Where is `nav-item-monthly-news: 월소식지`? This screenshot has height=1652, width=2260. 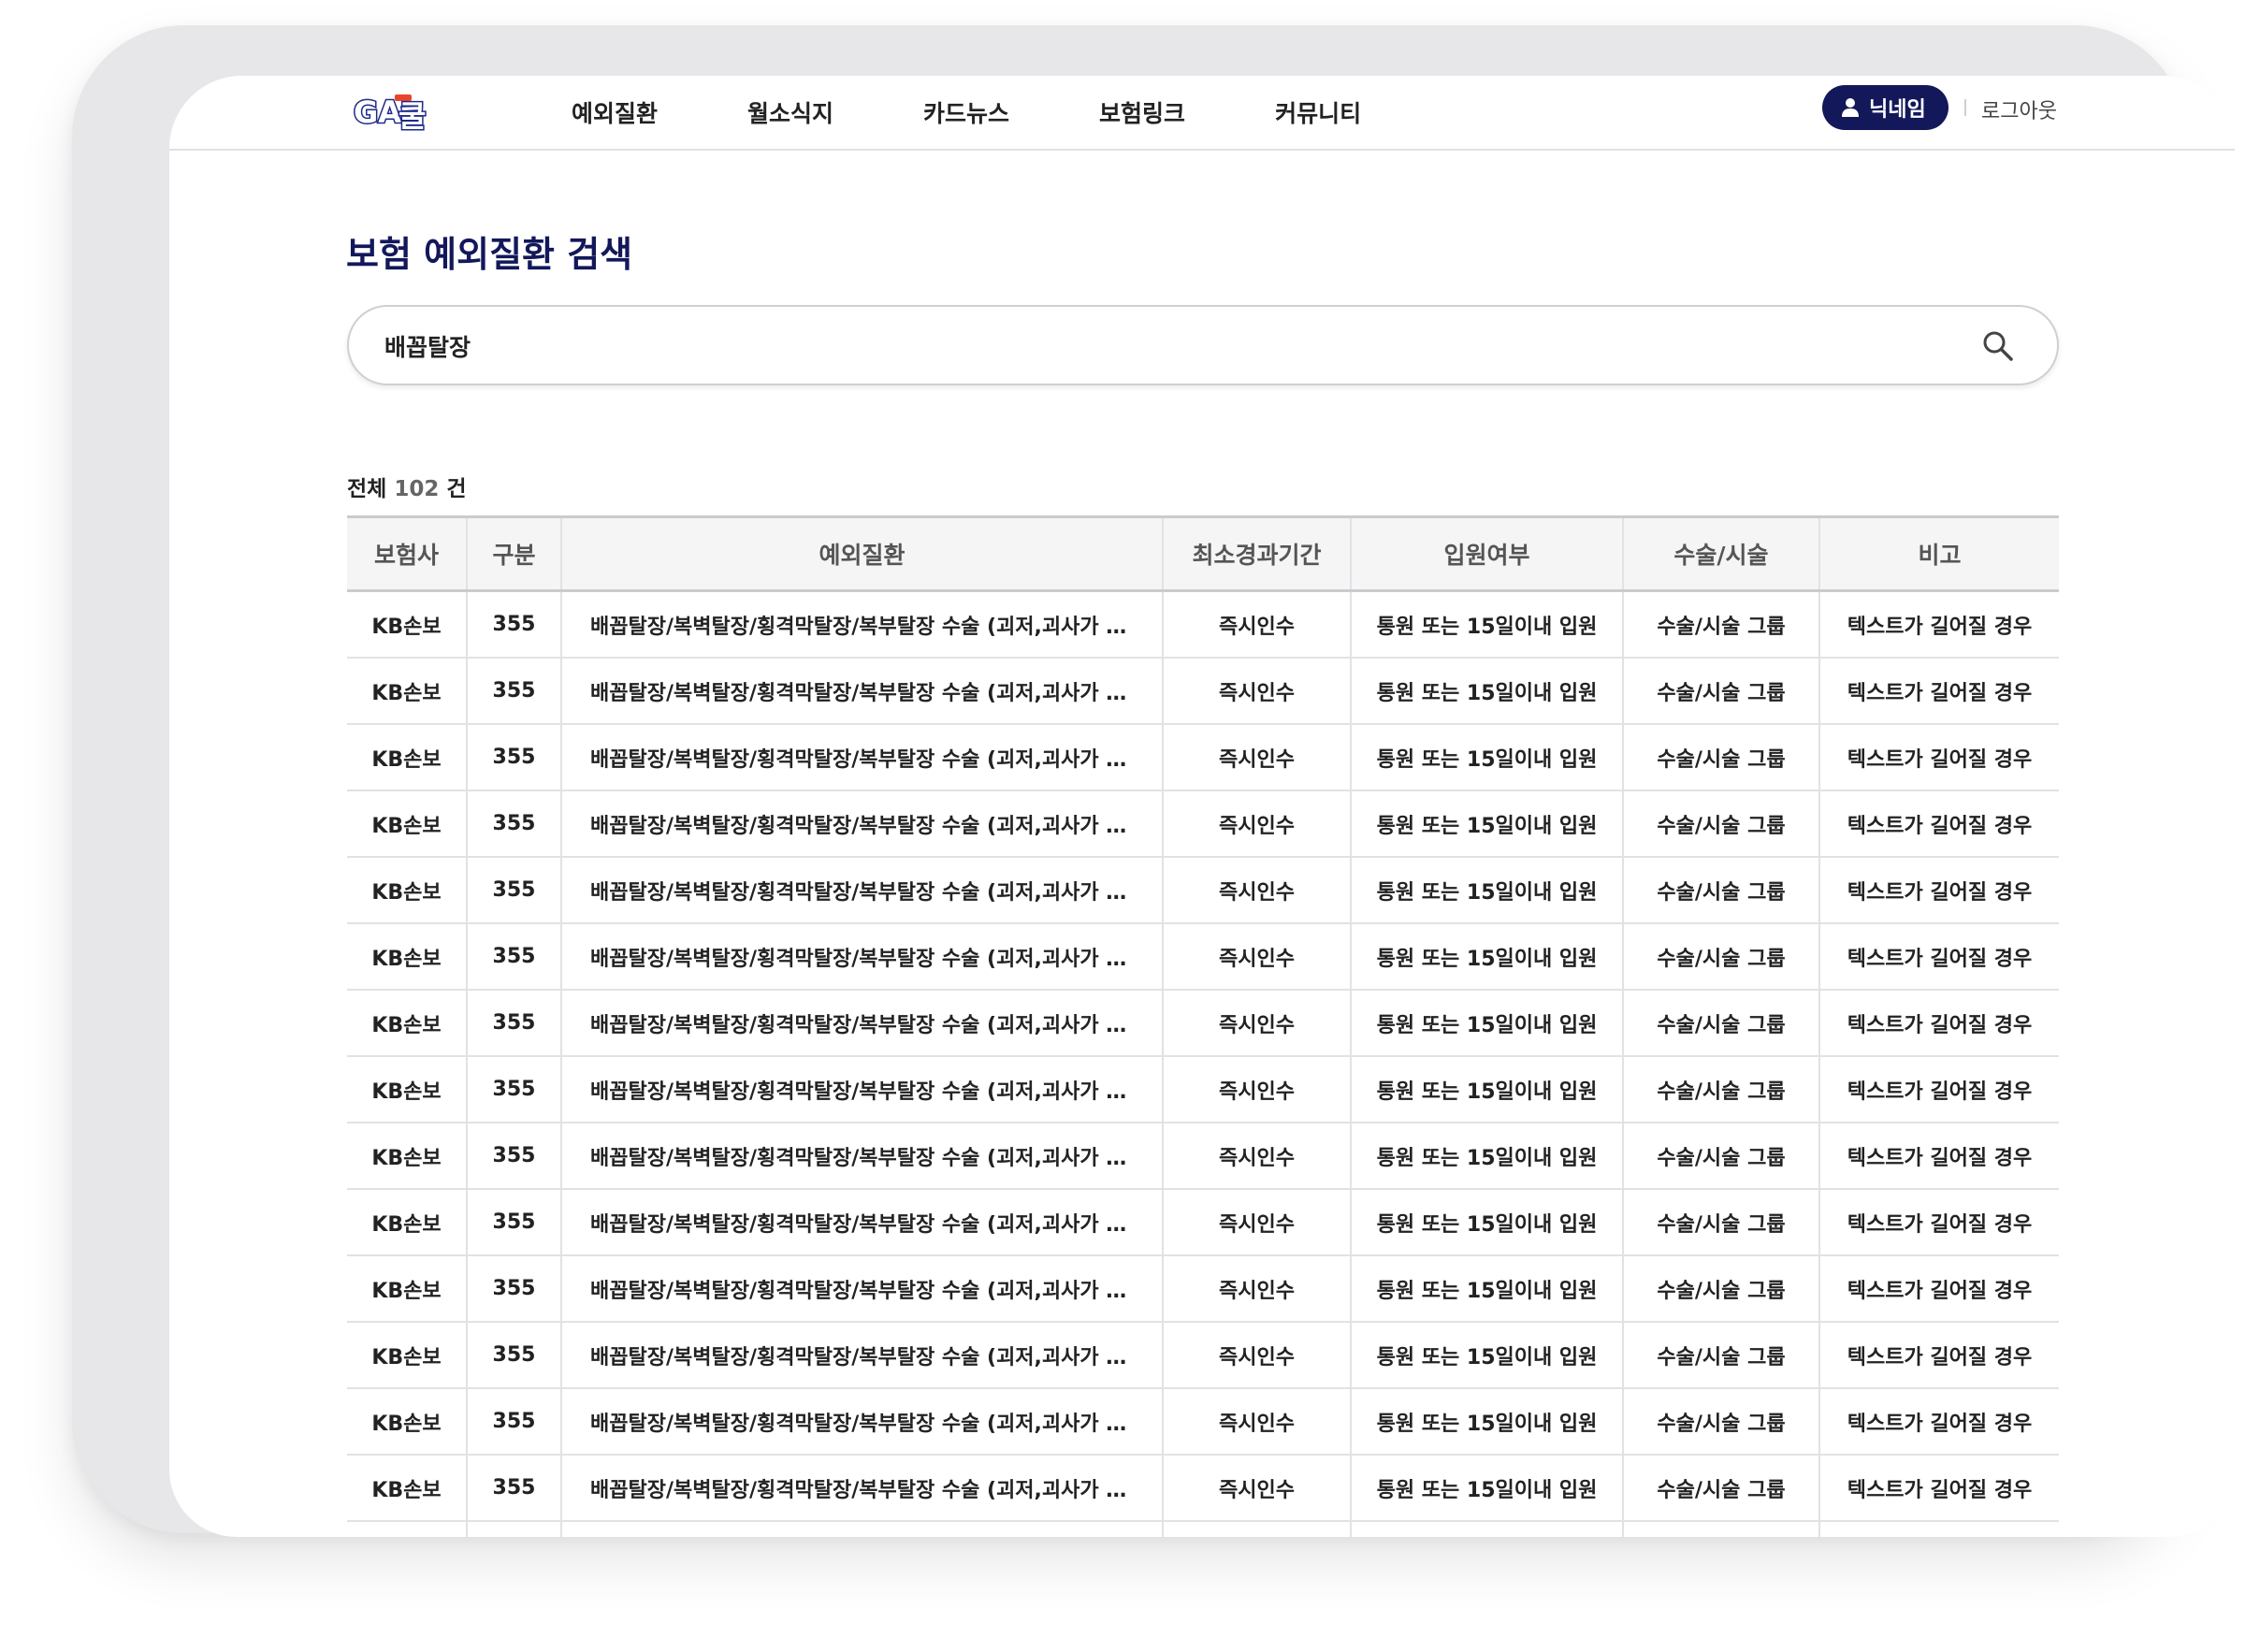
nav-item-monthly-news: 월소식지 is located at coordinates (790, 112).